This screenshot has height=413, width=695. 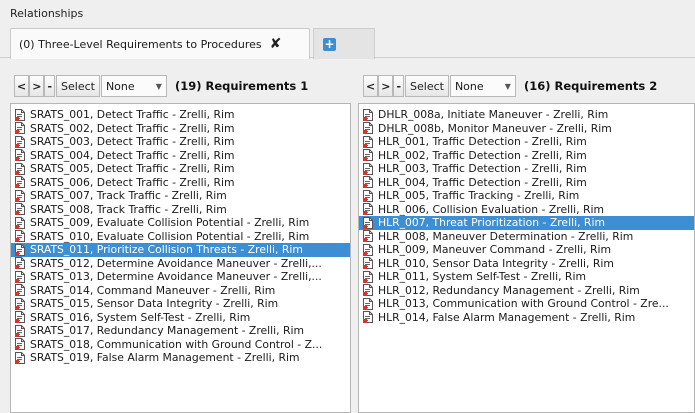 I want to click on list-item: HLR_004, Traffic Detection - Zrelli, Rim, so click(x=526, y=183).